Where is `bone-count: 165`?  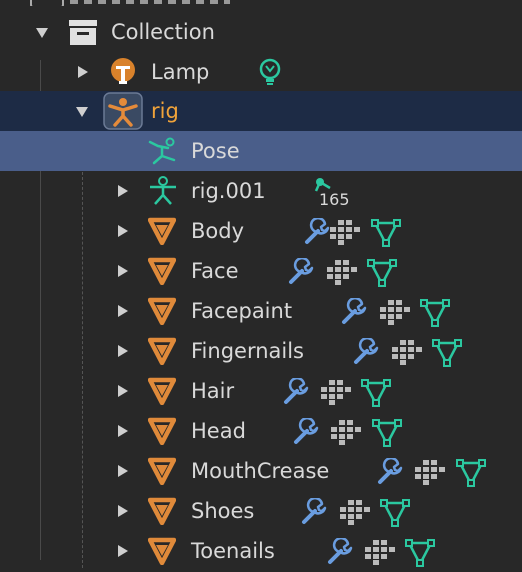 bone-count: 165 is located at coordinates (334, 199).